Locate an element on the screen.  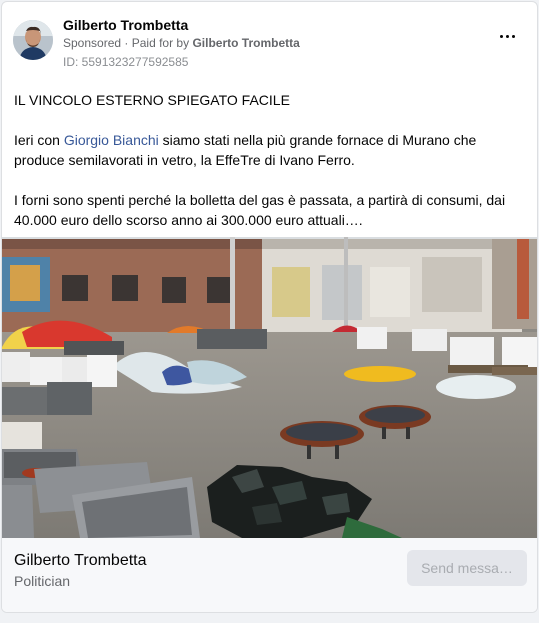
paid-for-prefix: Paid for by is located at coordinates (160, 43).